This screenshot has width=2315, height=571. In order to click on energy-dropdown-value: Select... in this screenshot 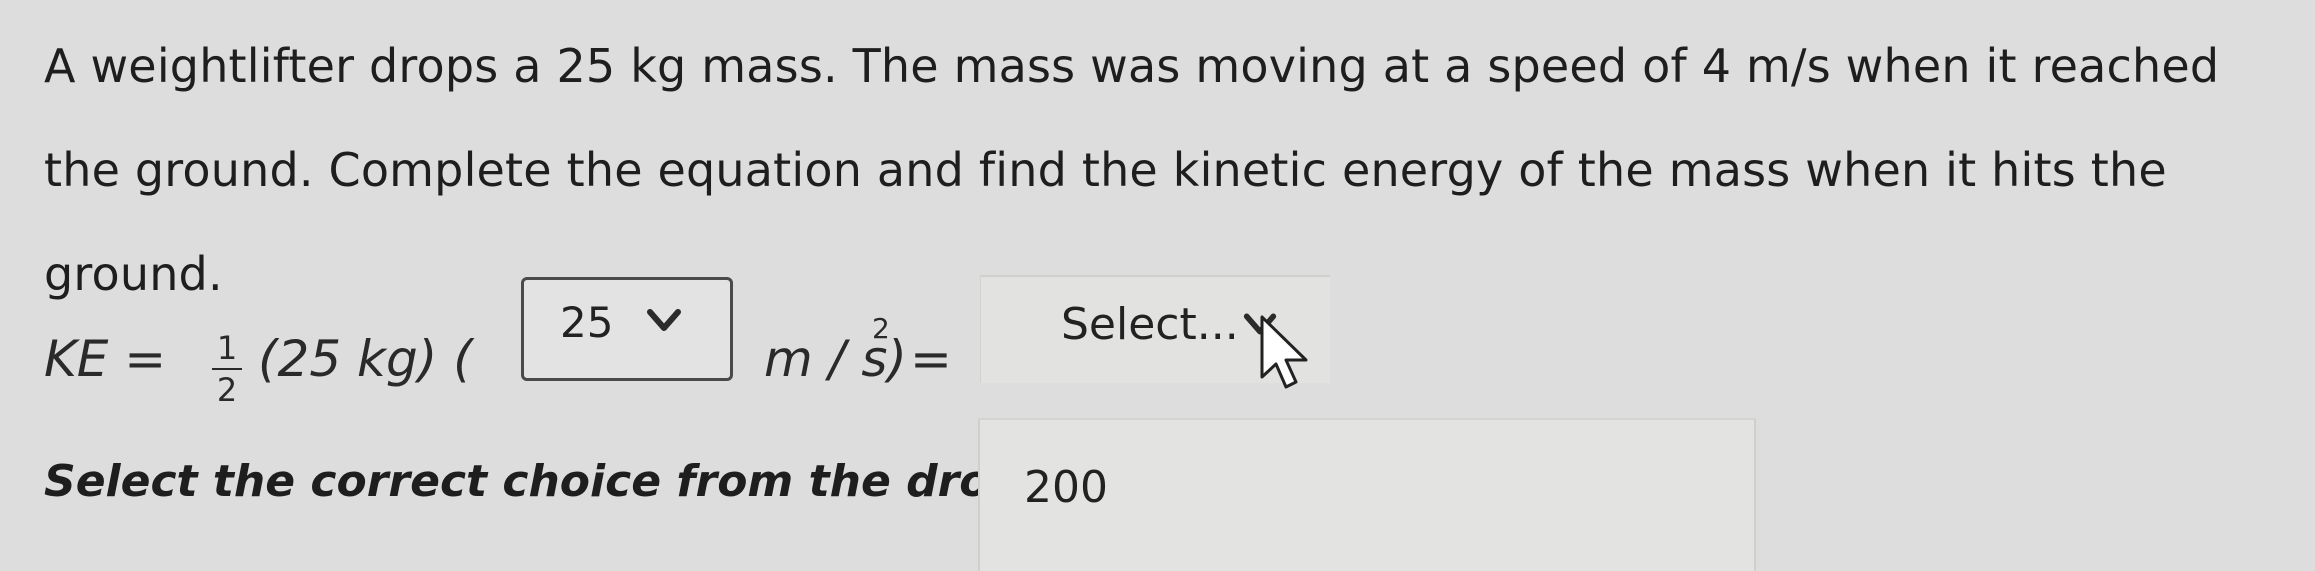, I will do `click(1150, 324)`.